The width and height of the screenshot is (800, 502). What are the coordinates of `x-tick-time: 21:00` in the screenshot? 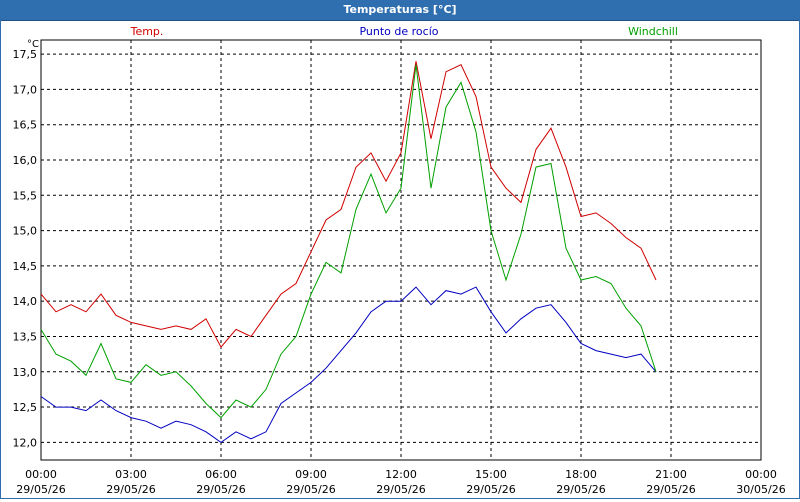 It's located at (671, 474).